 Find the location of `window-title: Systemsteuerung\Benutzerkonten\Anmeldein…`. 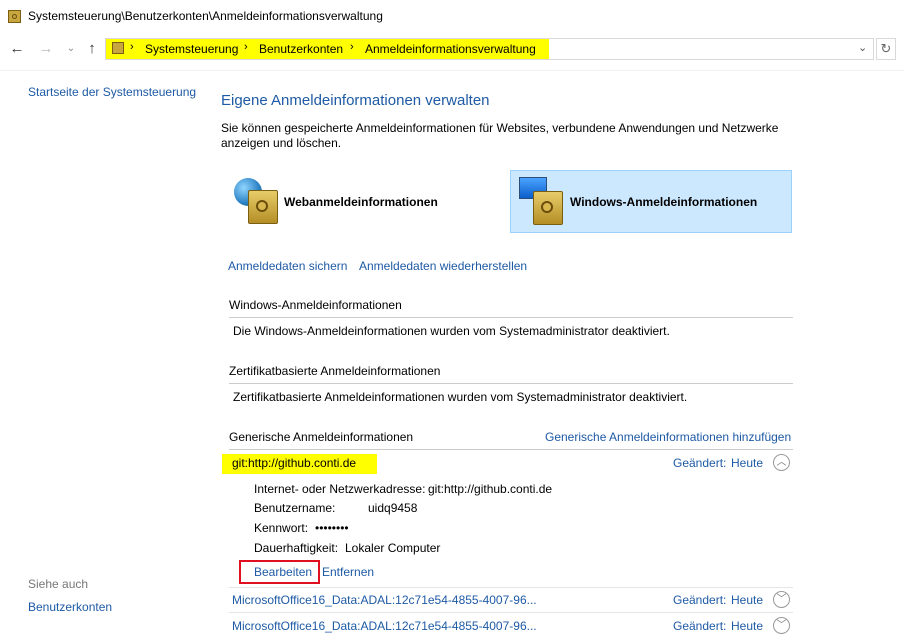

window-title: Systemsteuerung\Benutzerkonten\Anmeldein… is located at coordinates (205, 16).